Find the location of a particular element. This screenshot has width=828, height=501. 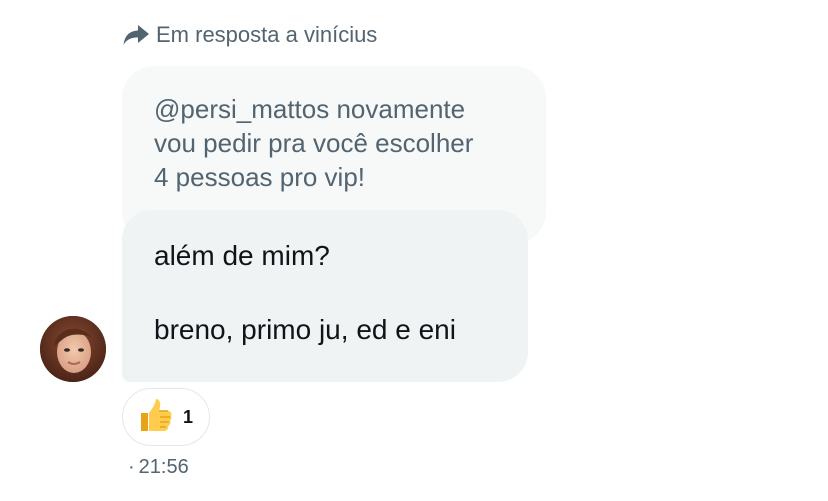

quoted-message-line: @persi_mattos novamente is located at coordinates (310, 109).